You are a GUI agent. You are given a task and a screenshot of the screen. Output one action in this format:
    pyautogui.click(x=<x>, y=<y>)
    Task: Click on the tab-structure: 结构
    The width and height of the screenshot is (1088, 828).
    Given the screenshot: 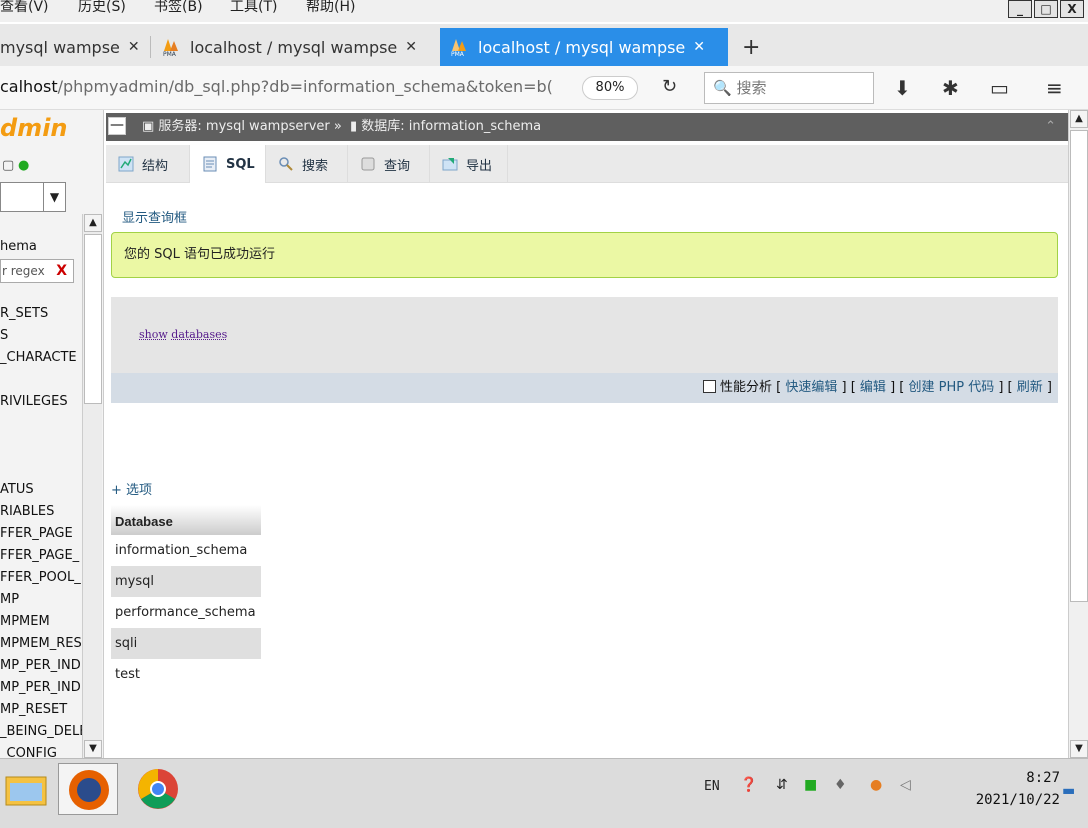 What is the action you would take?
    pyautogui.click(x=148, y=164)
    